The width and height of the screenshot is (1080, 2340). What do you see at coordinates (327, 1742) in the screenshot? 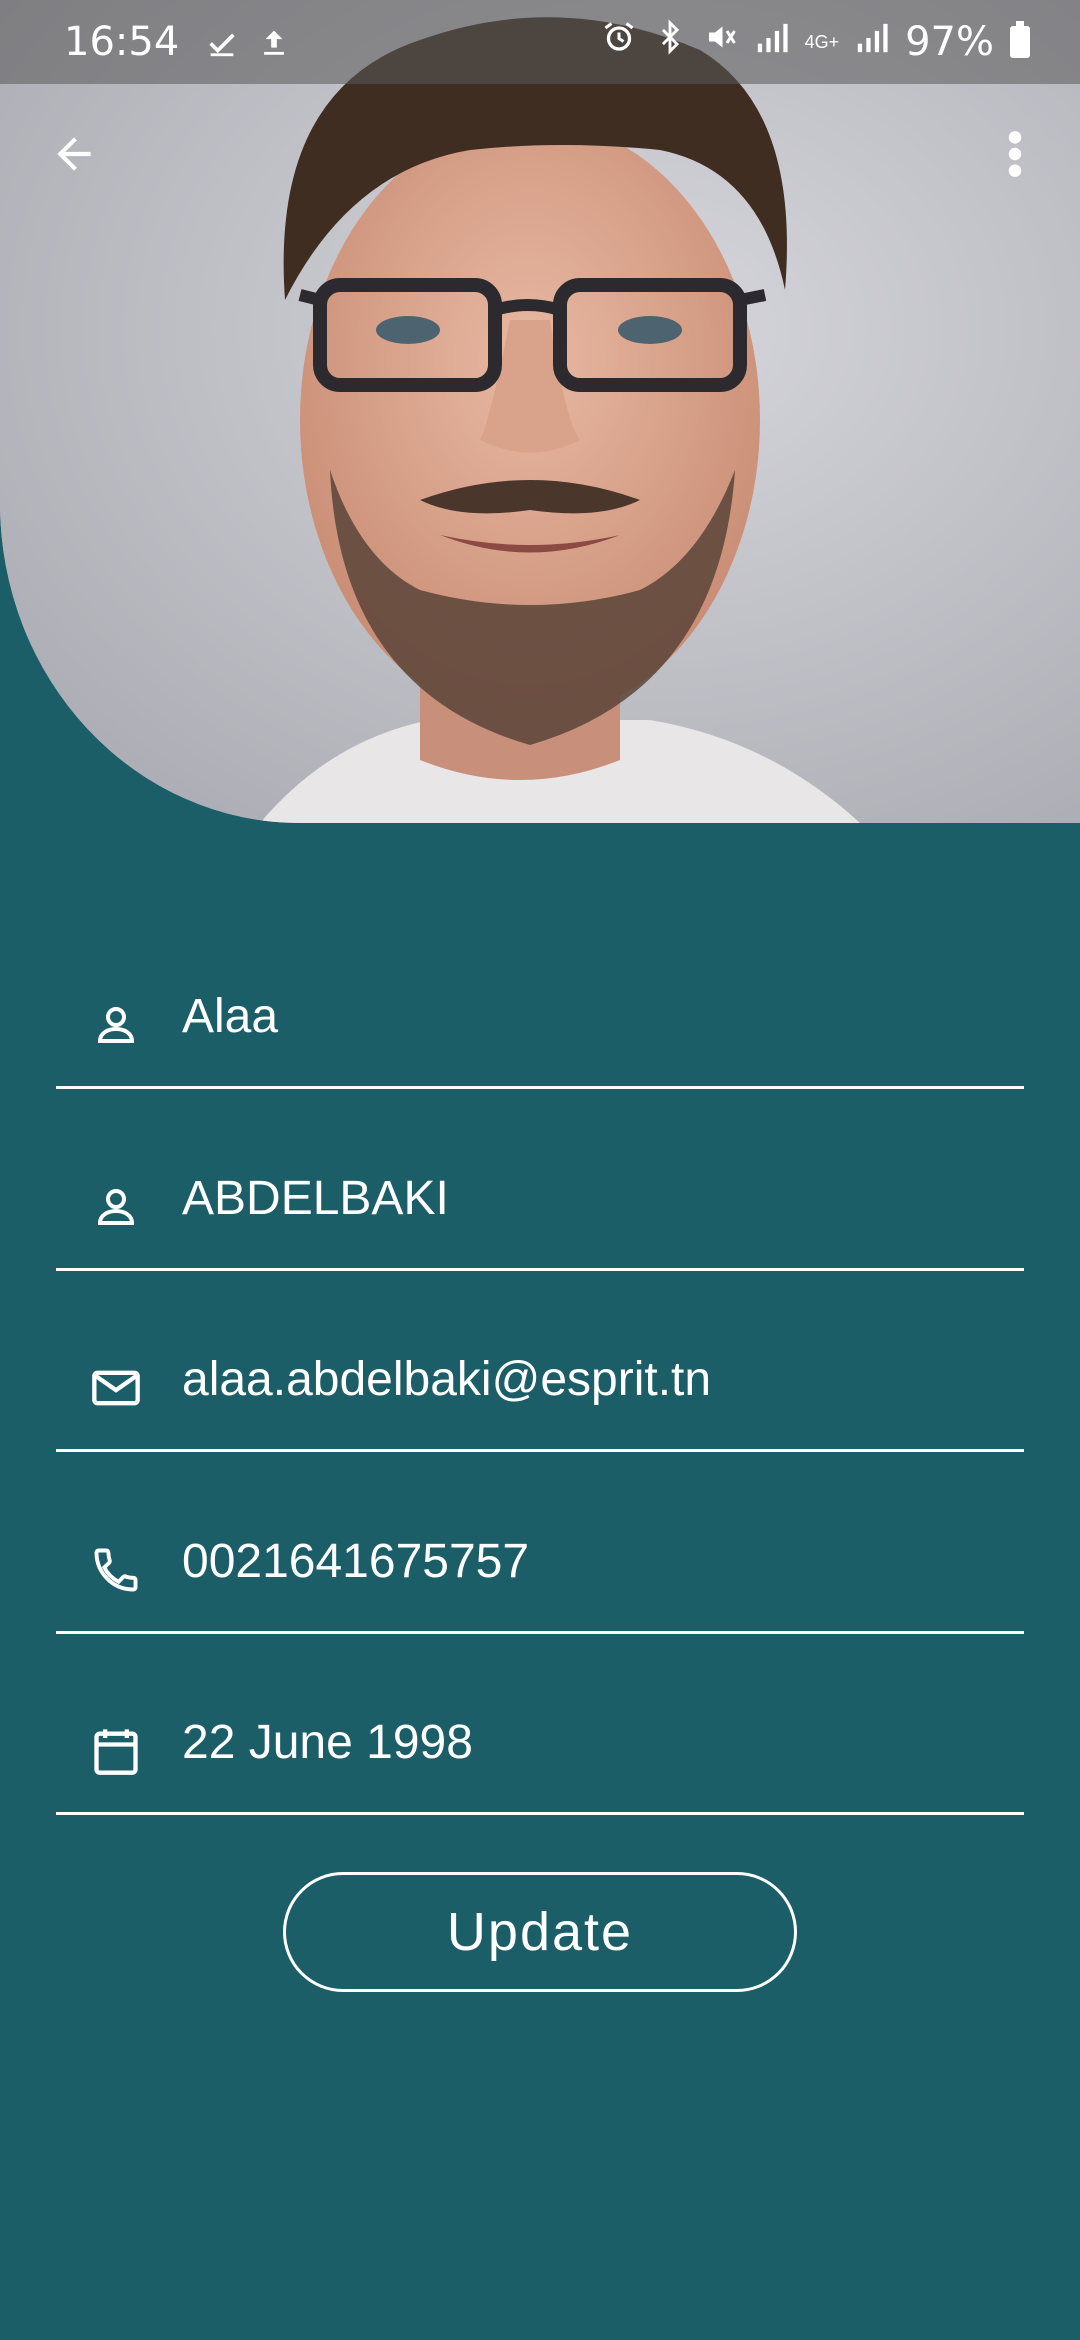
I see `birth-date-value: 22 June 1998` at bounding box center [327, 1742].